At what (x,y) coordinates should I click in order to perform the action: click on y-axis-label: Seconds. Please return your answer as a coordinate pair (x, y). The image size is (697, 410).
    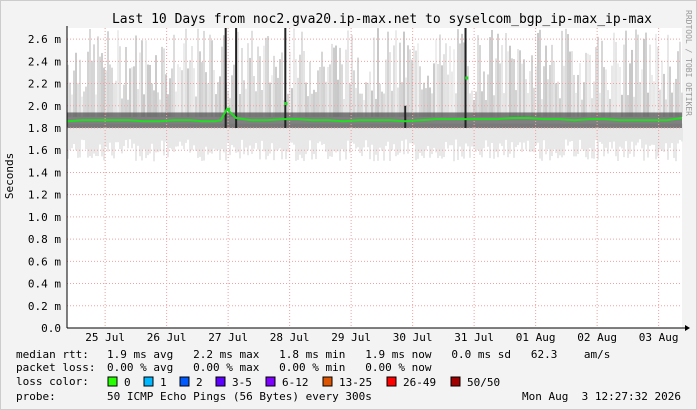
    Looking at the image, I should click on (9, 176).